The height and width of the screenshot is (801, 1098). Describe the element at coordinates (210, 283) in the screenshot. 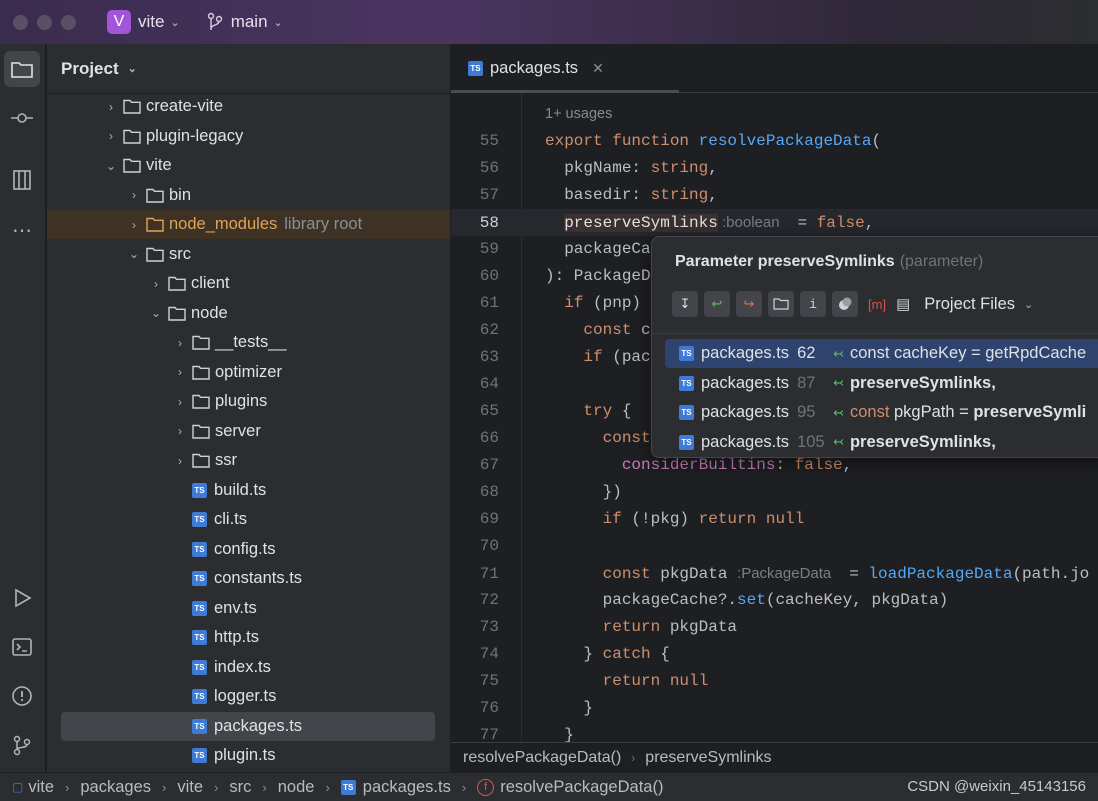

I see `tree-item-label: client` at that location.